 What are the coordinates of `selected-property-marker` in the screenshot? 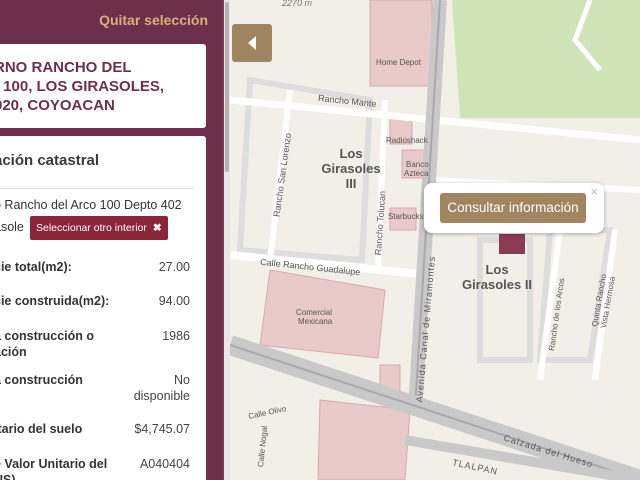 It's located at (512, 244).